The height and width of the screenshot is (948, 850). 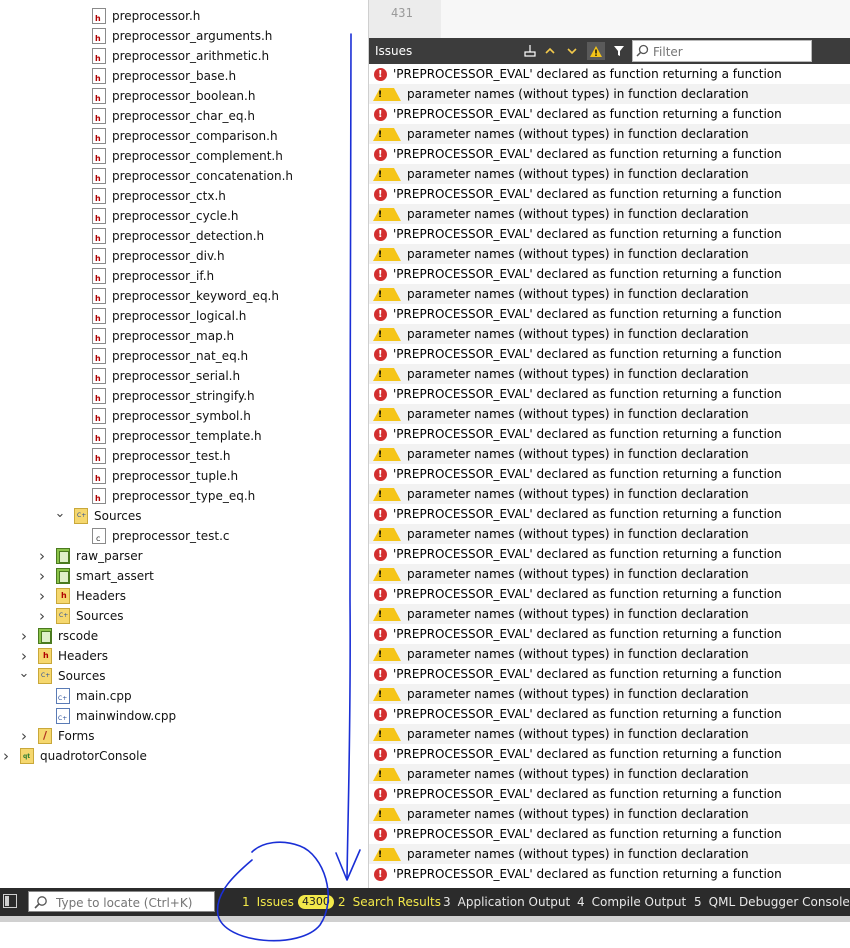 What do you see at coordinates (572, 51) in the screenshot?
I see `next-issue-icon` at bounding box center [572, 51].